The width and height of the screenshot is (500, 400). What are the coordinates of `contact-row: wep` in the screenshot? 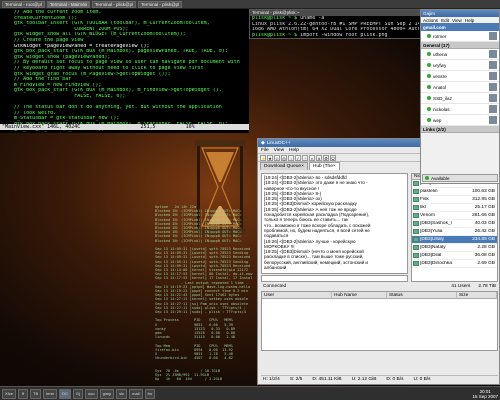 It's located at (460, 120).